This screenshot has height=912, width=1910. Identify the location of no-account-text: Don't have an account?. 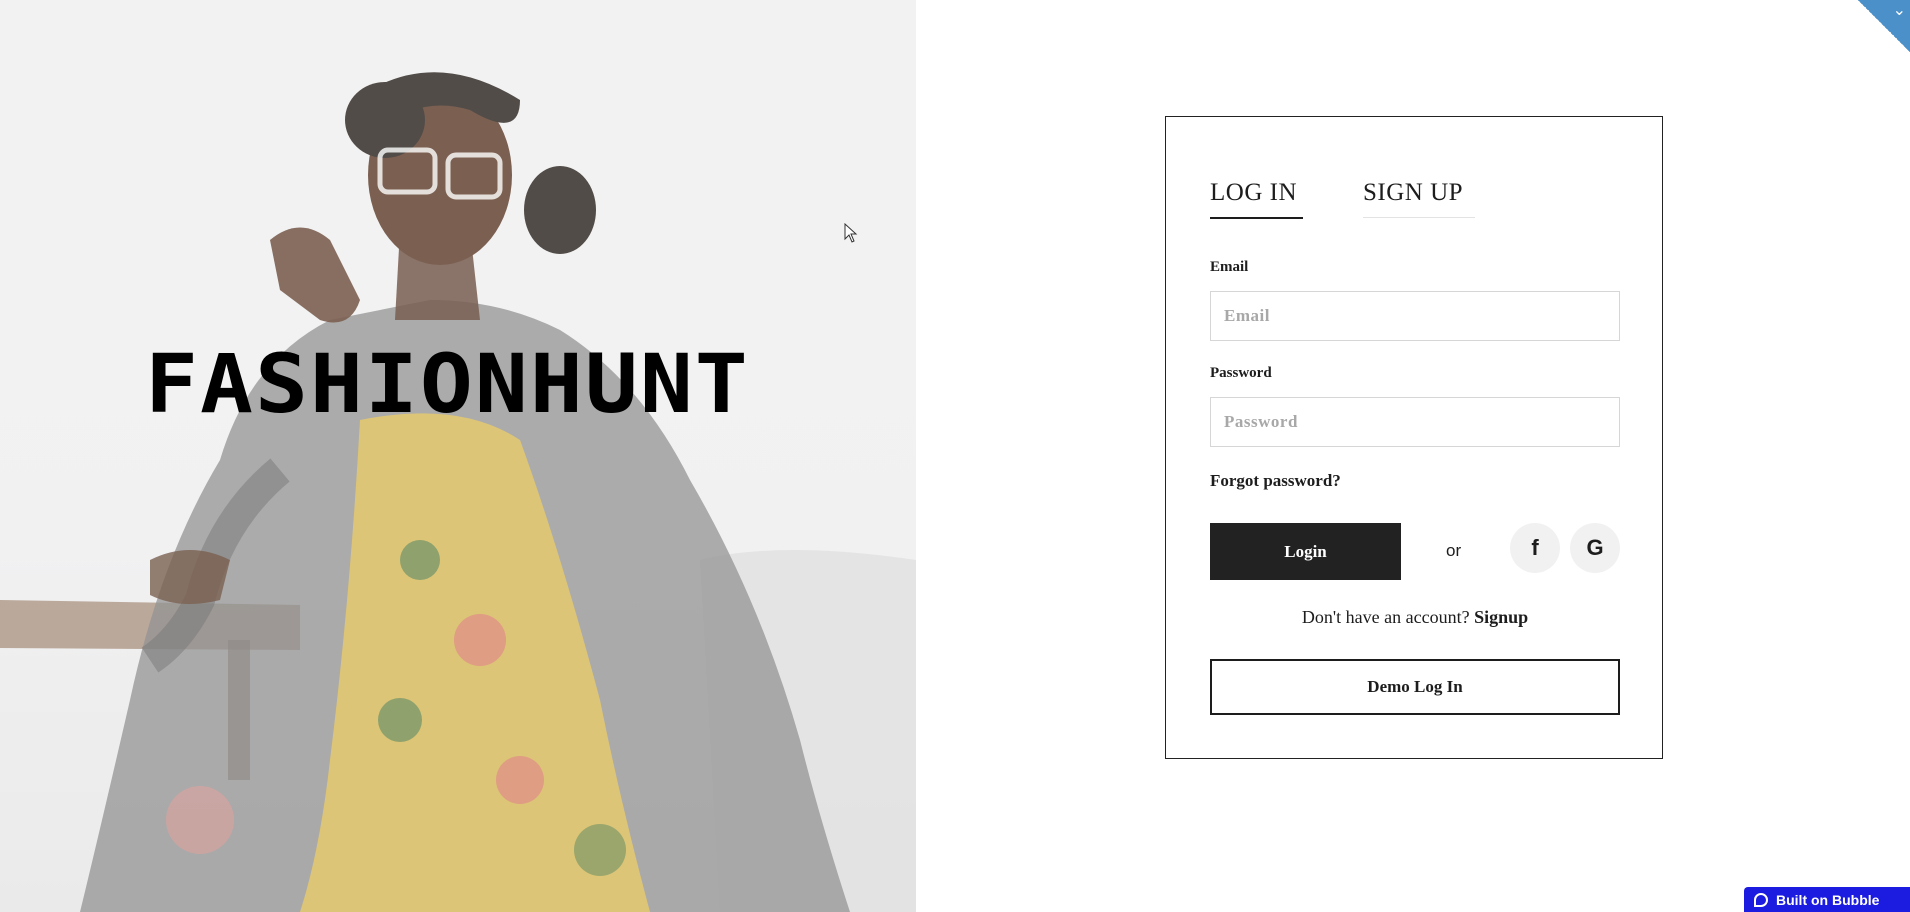
(1385, 617).